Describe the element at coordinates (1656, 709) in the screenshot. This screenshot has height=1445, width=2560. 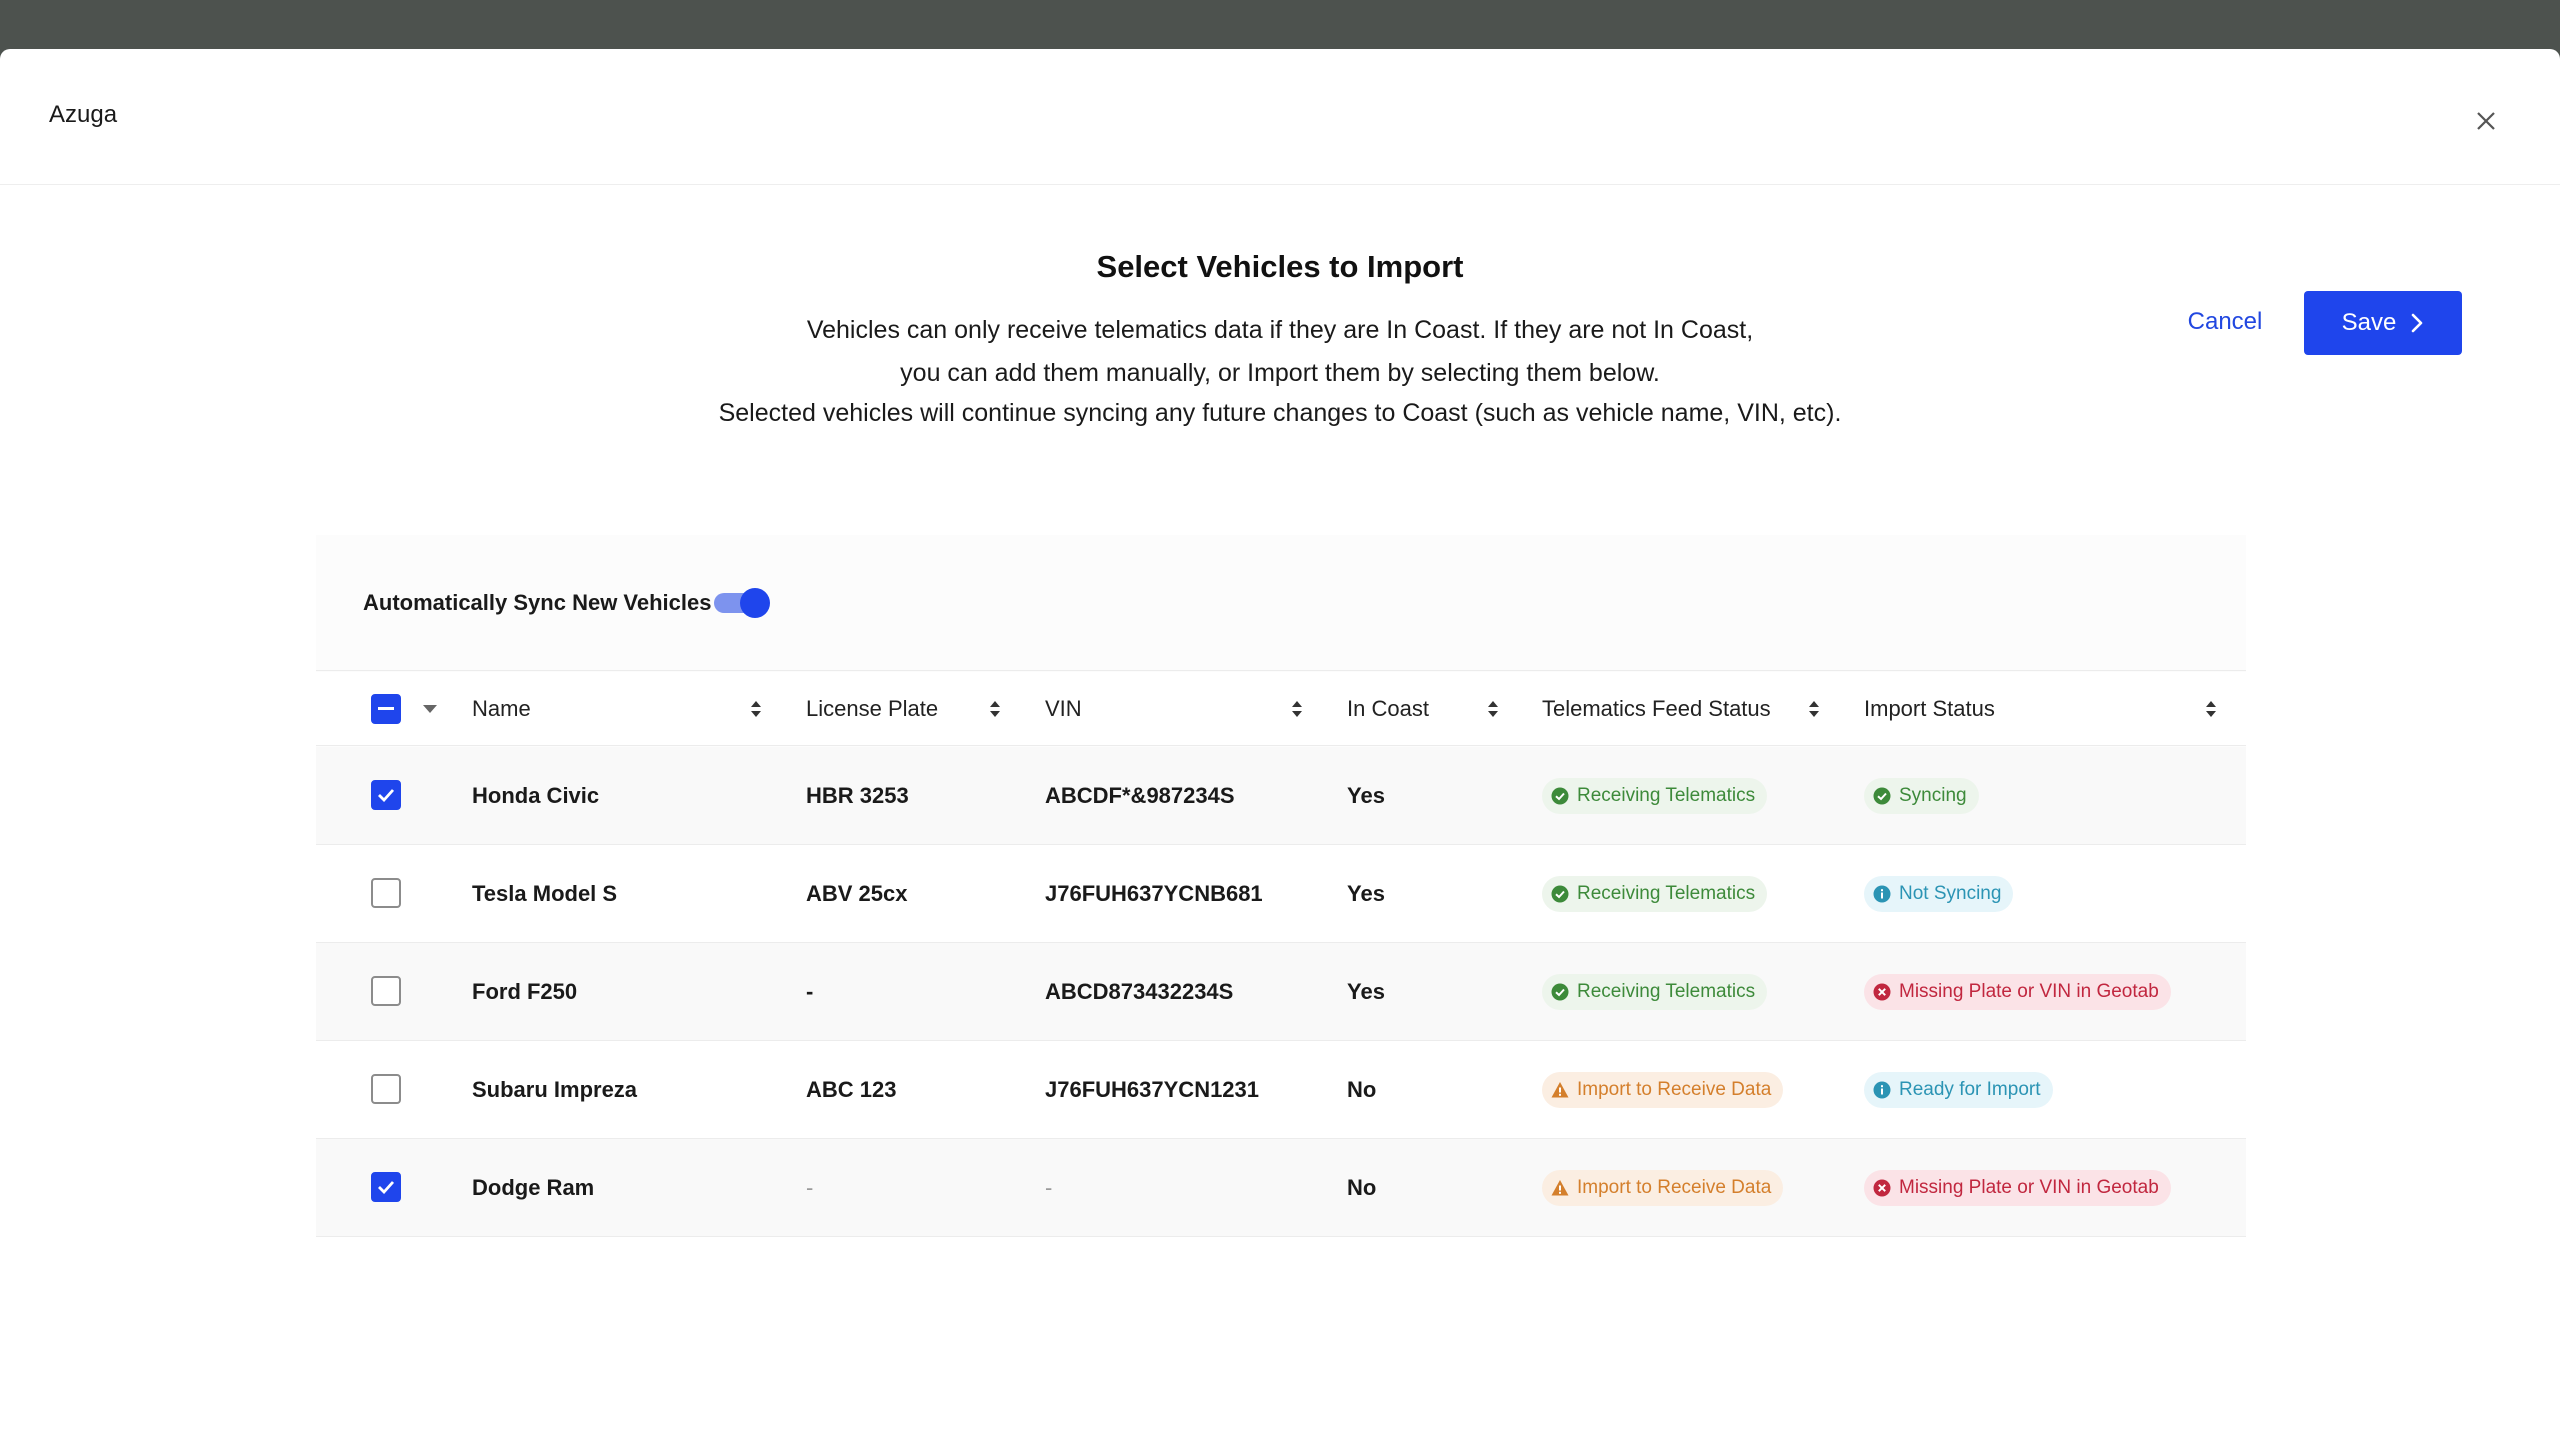
I see `column-header-telematics: Telematics Feed Status` at that location.